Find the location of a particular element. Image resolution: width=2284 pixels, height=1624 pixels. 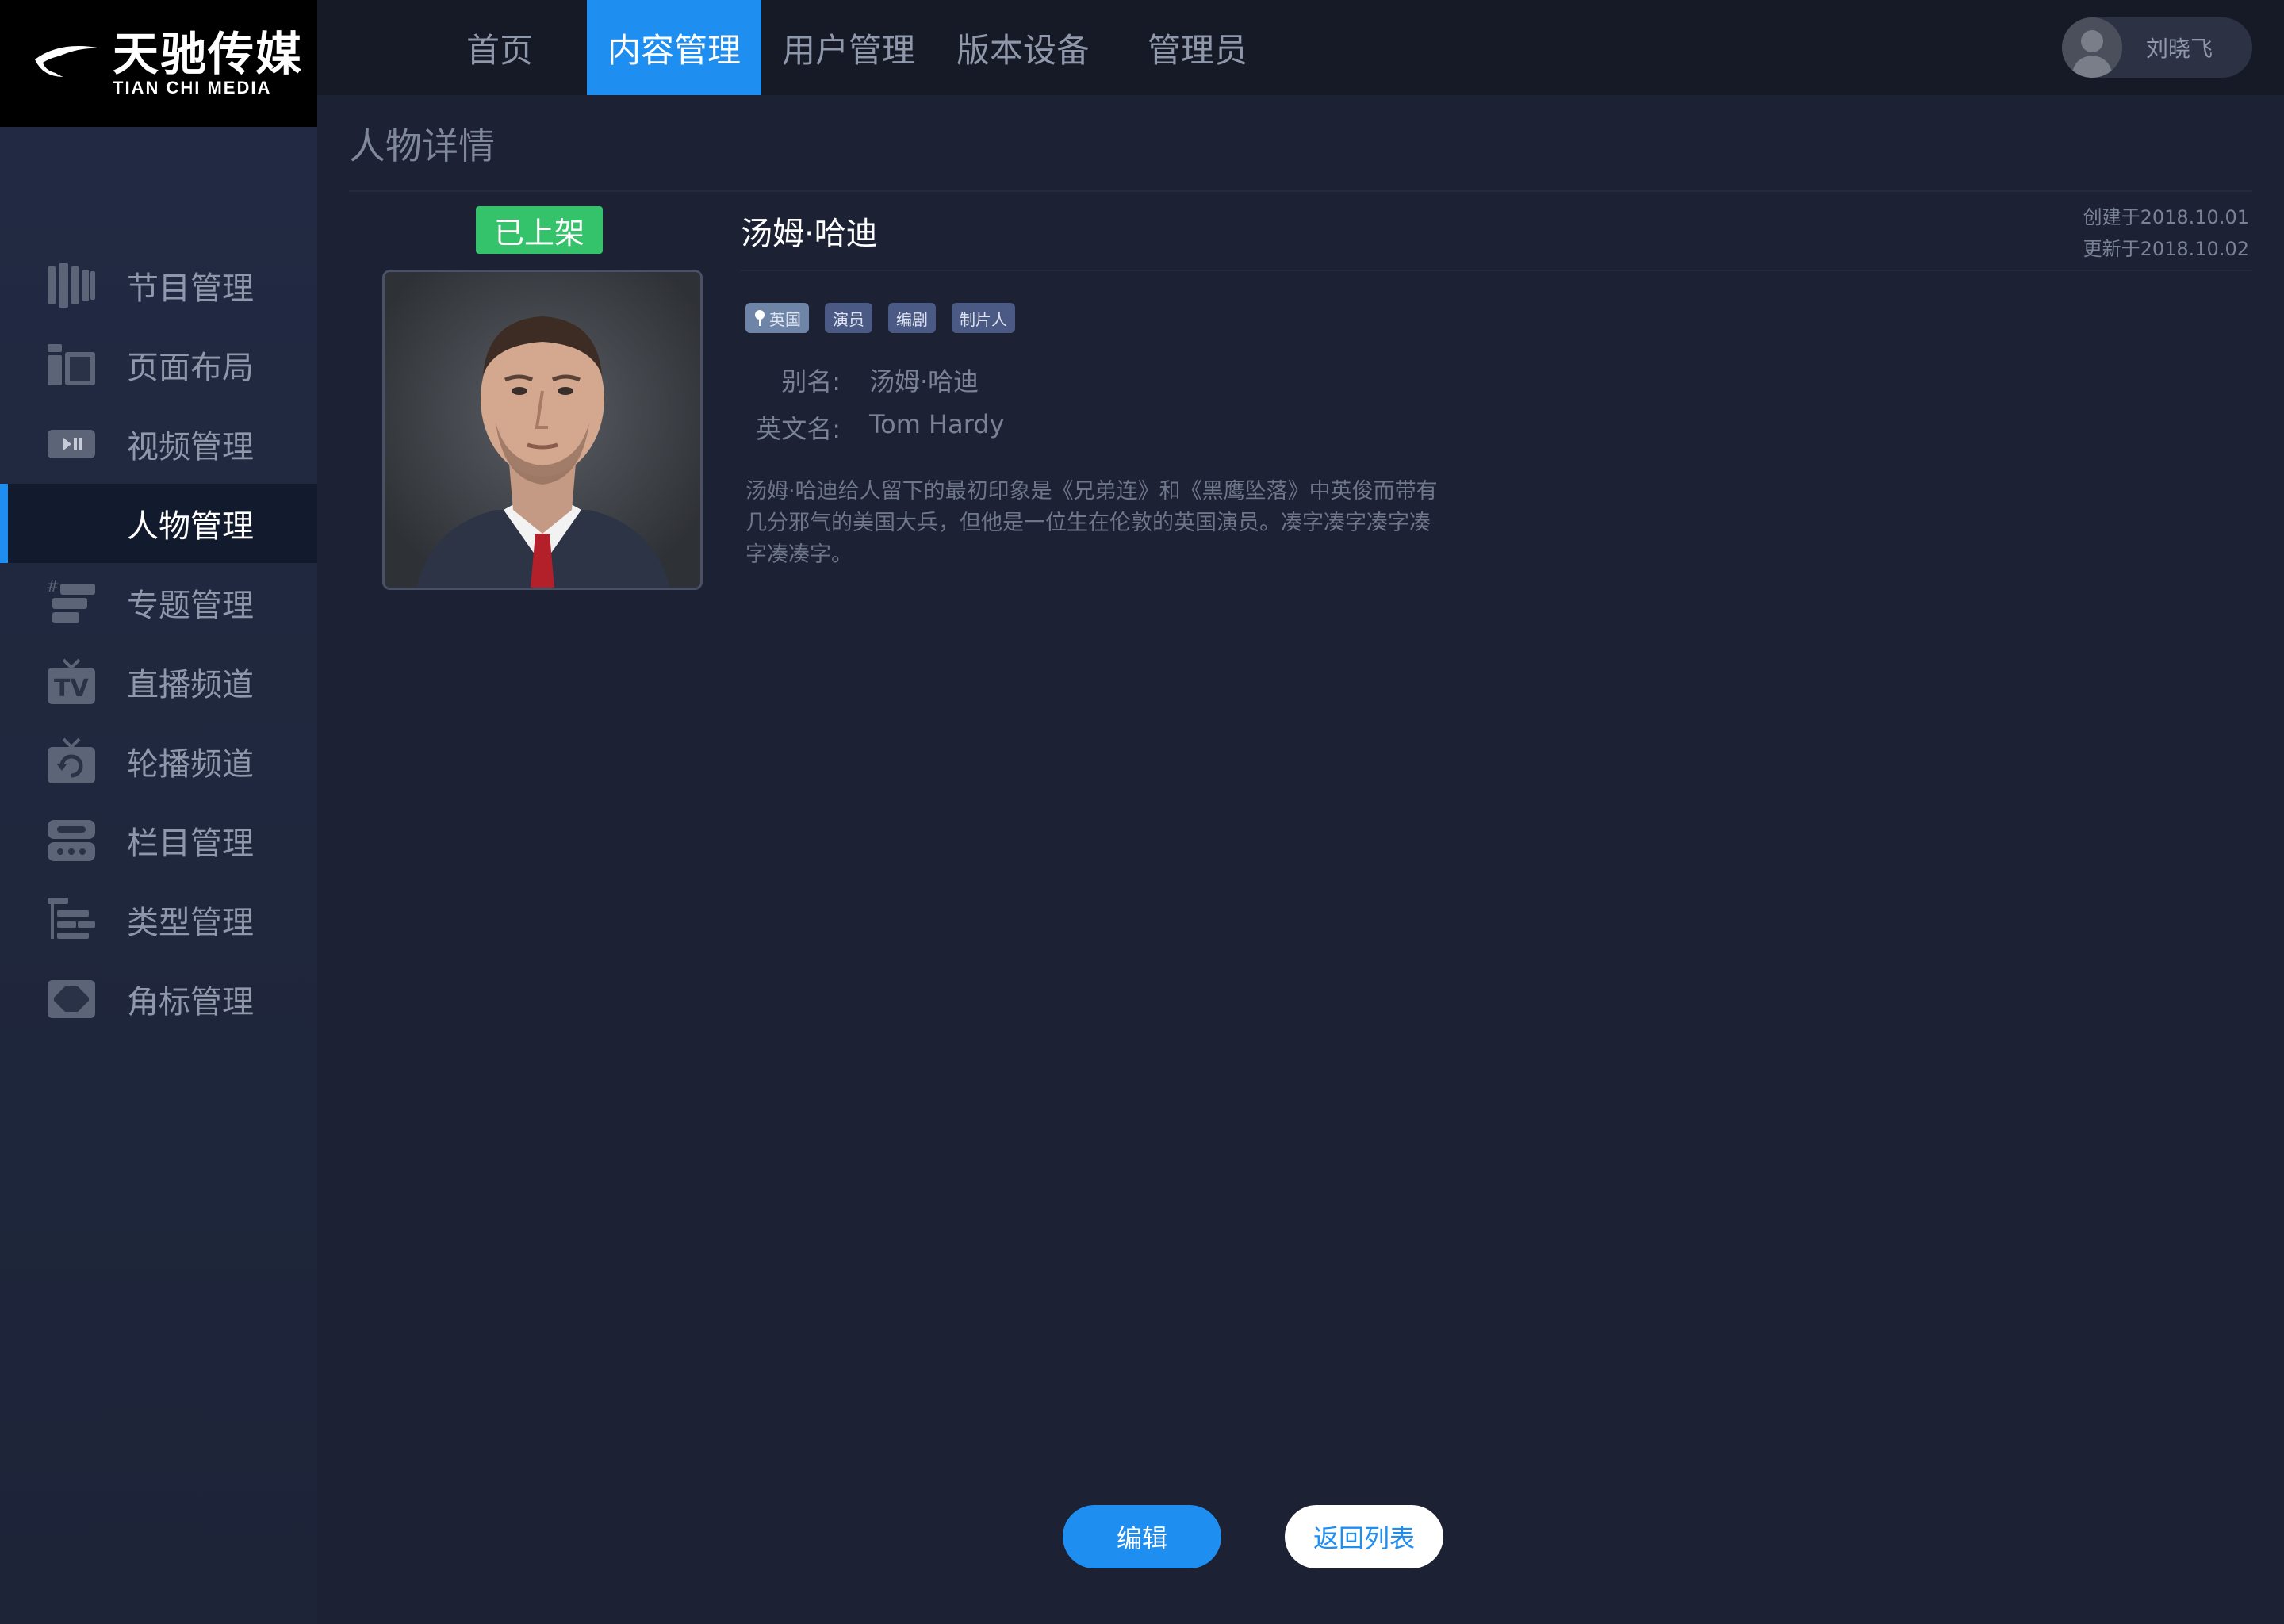

user-avatar-icon is located at coordinates (2092, 54).